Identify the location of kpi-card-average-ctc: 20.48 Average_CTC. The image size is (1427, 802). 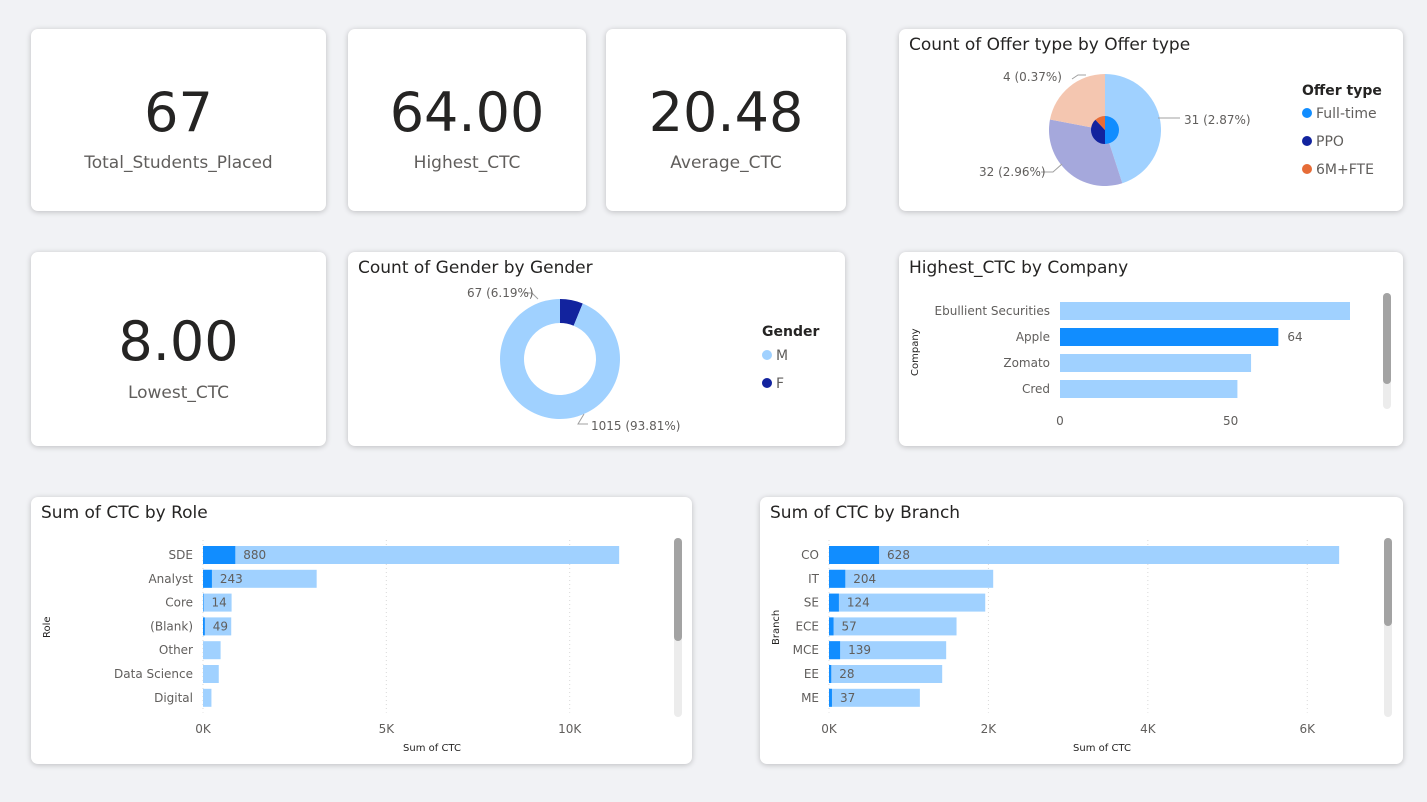
(726, 120).